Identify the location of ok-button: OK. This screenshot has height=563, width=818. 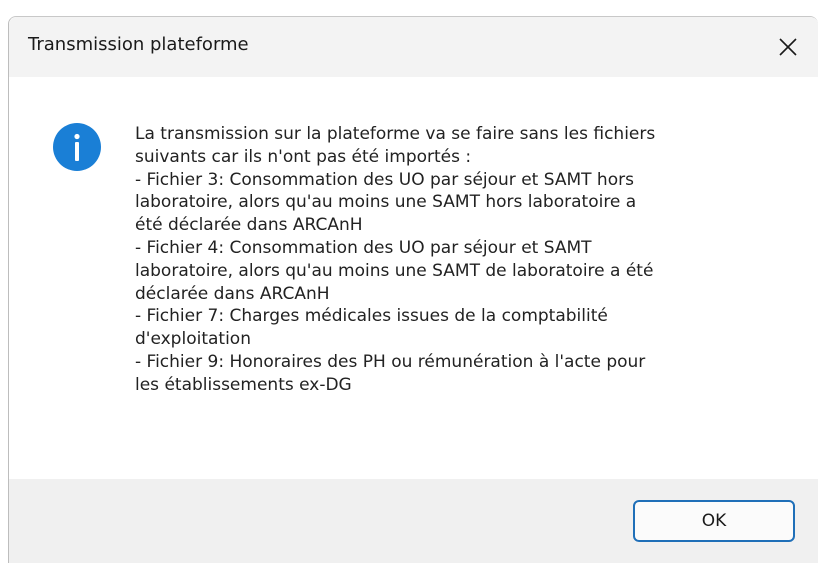
(714, 521).